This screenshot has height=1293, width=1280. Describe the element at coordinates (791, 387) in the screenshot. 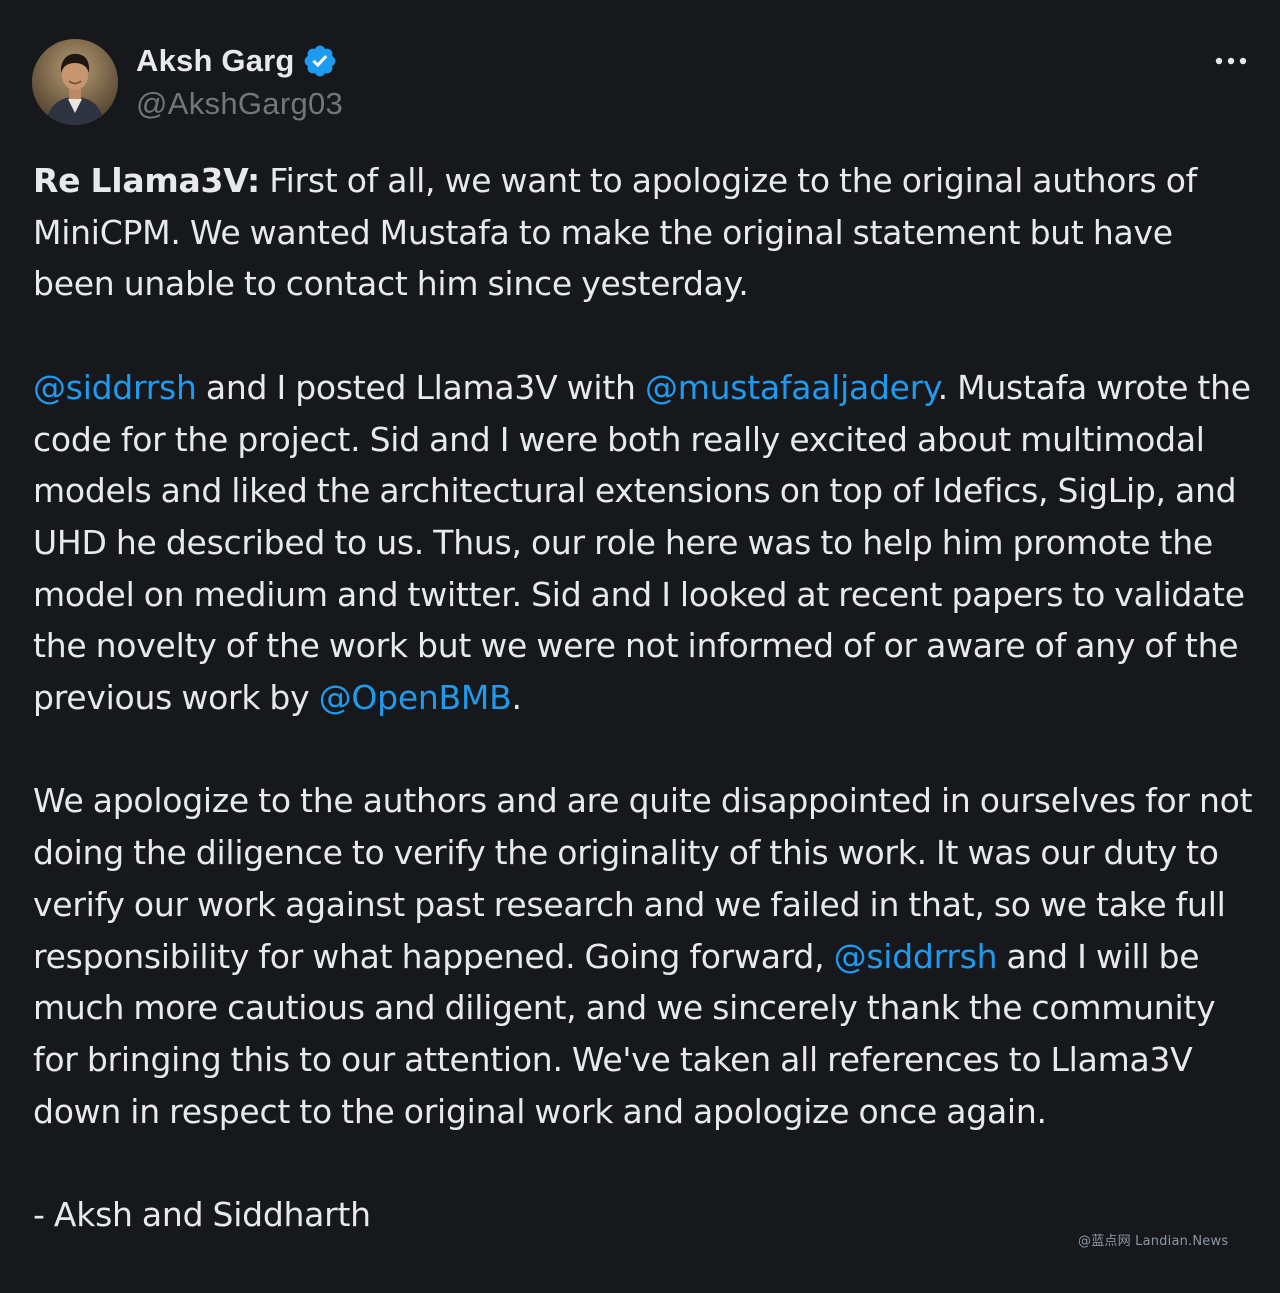

I see `mention-link-mustafaaljadery: @mustafaaljadery` at that location.